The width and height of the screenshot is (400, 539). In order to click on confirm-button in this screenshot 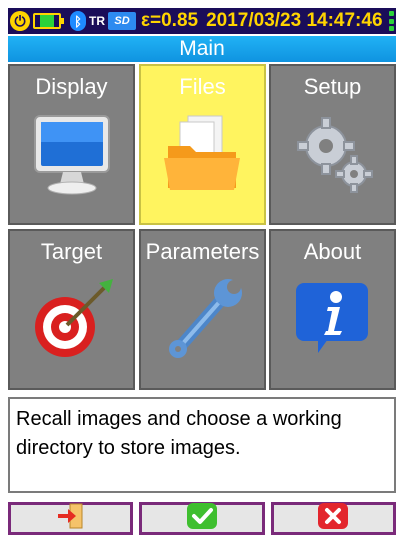, I will do `click(202, 518)`.